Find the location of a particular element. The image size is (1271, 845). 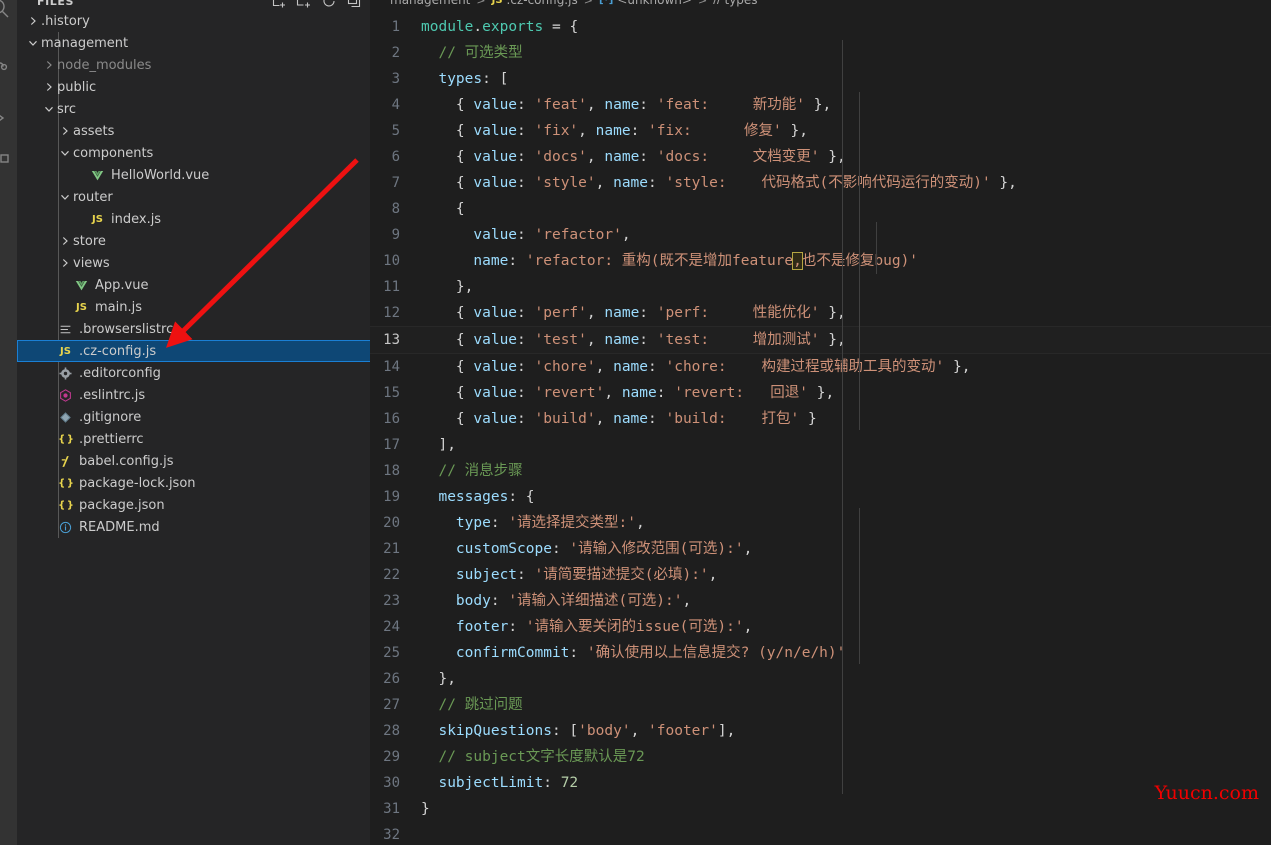

code-line-text: } is located at coordinates (846, 809).